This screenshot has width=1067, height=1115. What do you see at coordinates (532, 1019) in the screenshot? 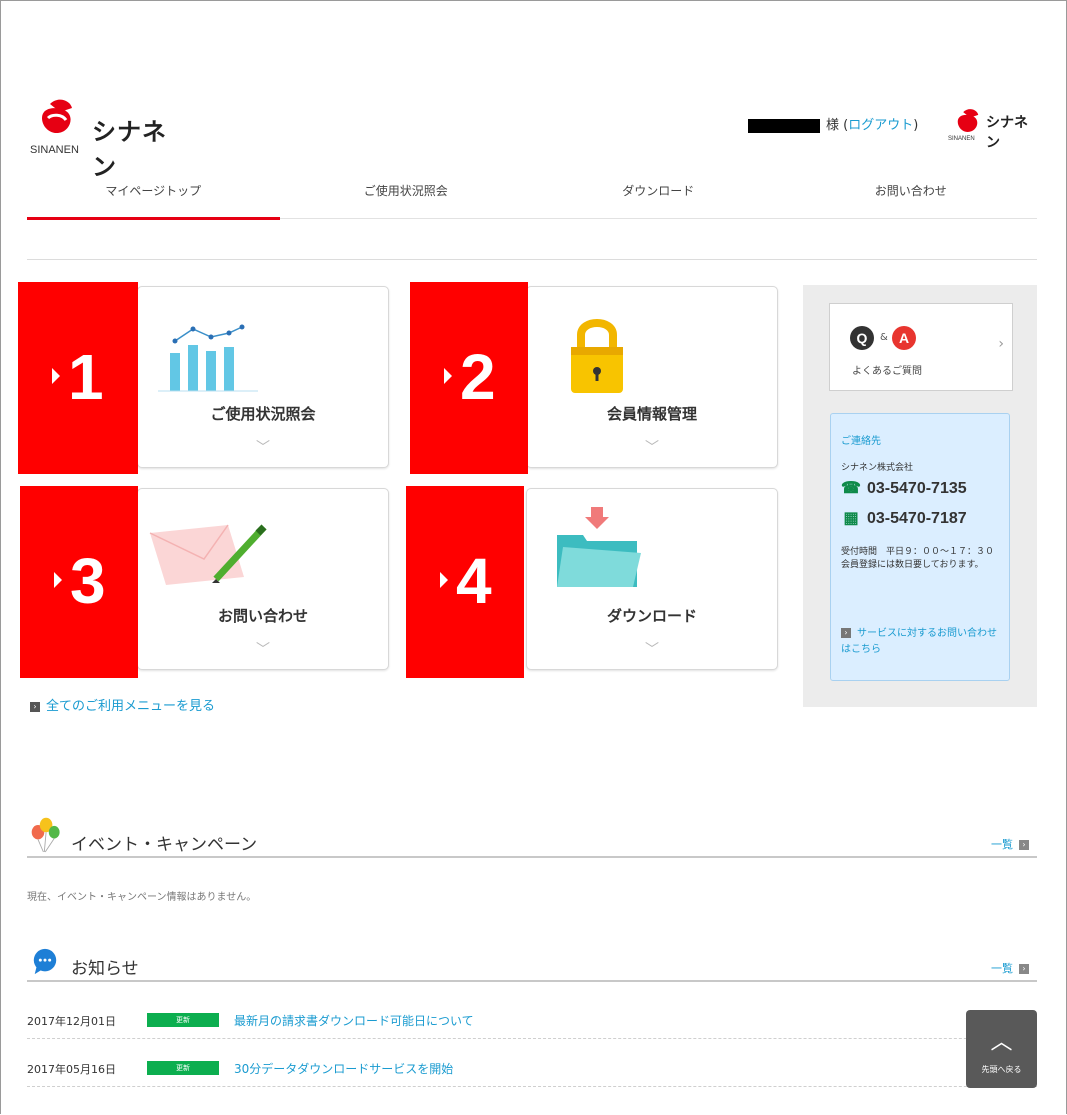
I see `news-item: 2017年12月01日 更新 最新月の請求書ダウンロード可能日について` at bounding box center [532, 1019].